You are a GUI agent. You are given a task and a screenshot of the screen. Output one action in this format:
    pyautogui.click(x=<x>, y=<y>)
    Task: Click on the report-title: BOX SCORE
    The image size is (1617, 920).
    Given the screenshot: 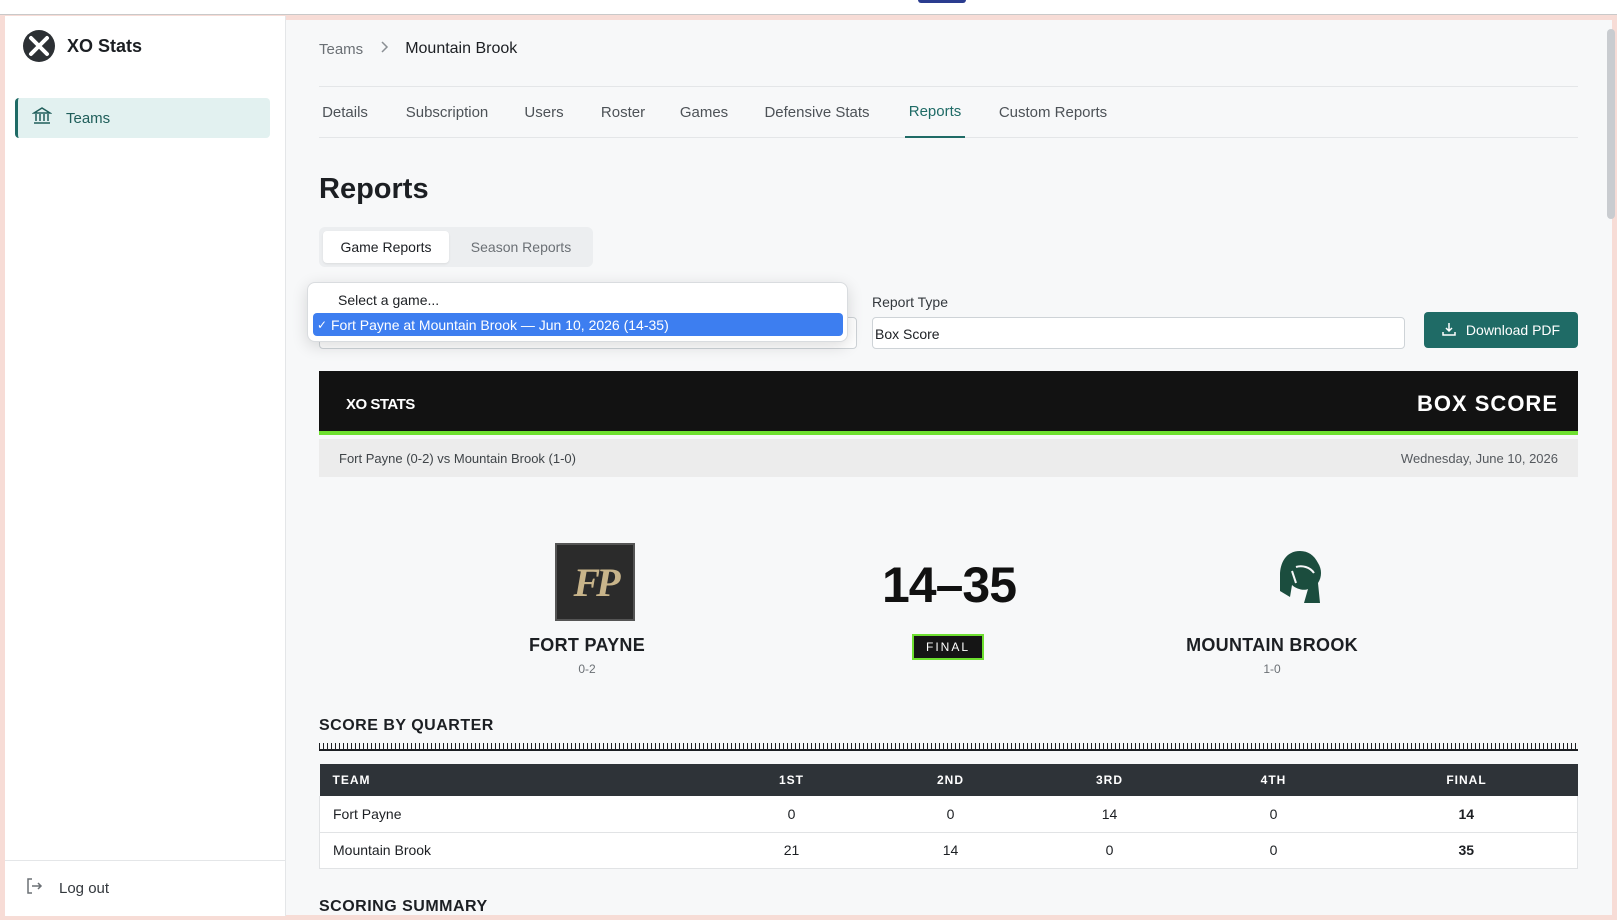 What is the action you would take?
    pyautogui.click(x=1487, y=403)
    